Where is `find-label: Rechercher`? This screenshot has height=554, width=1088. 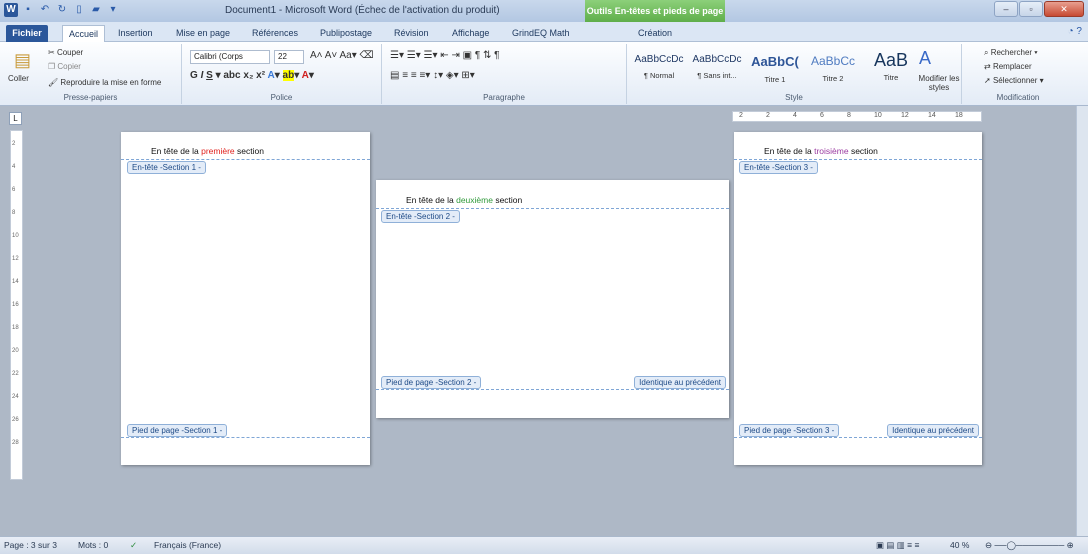 find-label: Rechercher is located at coordinates (1011, 52).